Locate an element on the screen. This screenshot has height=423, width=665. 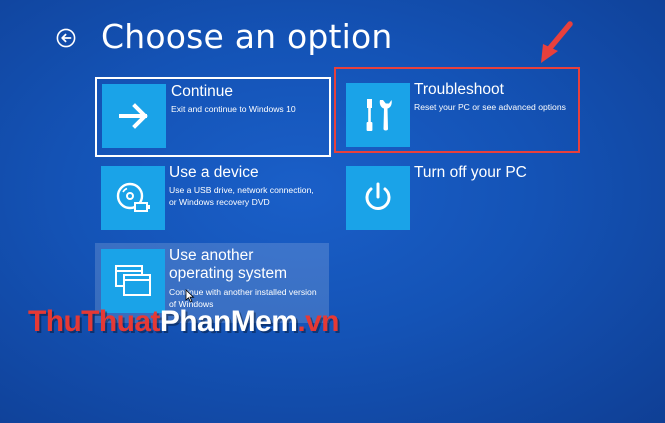
power-icon is located at coordinates (378, 196).